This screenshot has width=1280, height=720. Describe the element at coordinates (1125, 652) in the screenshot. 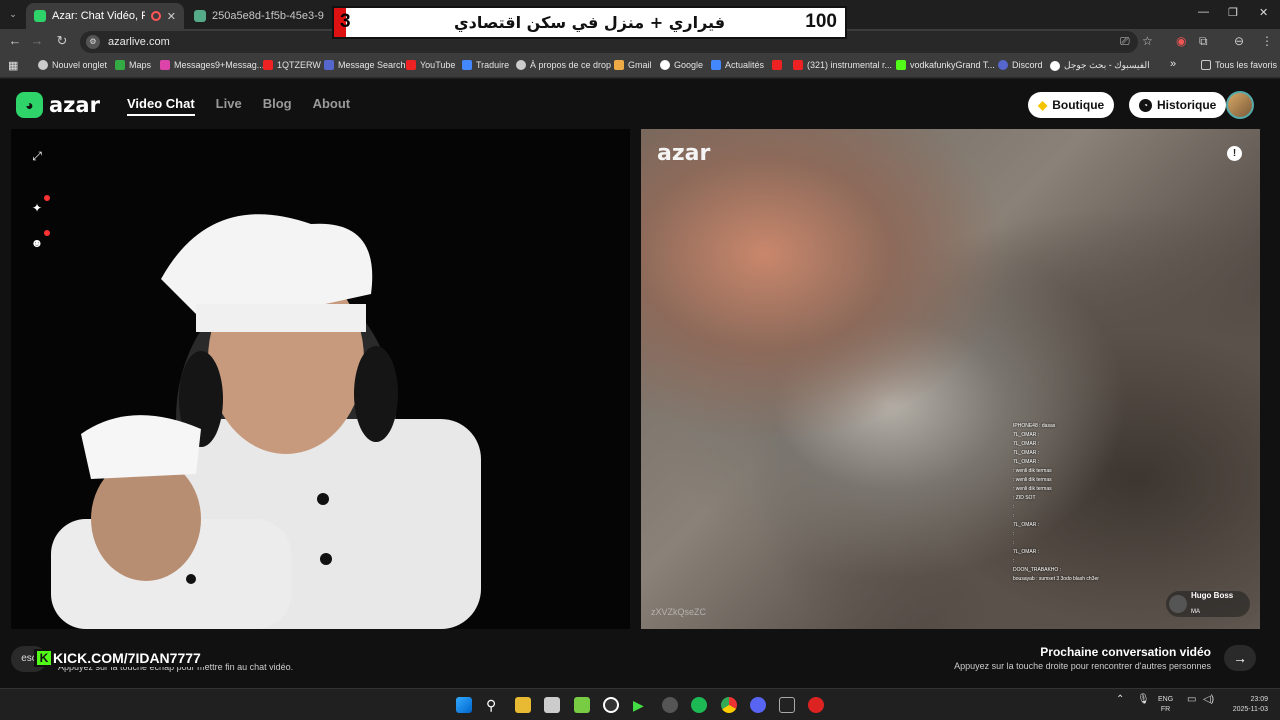

I see `next-chat-title: Prochaine conversation vidéo` at that location.